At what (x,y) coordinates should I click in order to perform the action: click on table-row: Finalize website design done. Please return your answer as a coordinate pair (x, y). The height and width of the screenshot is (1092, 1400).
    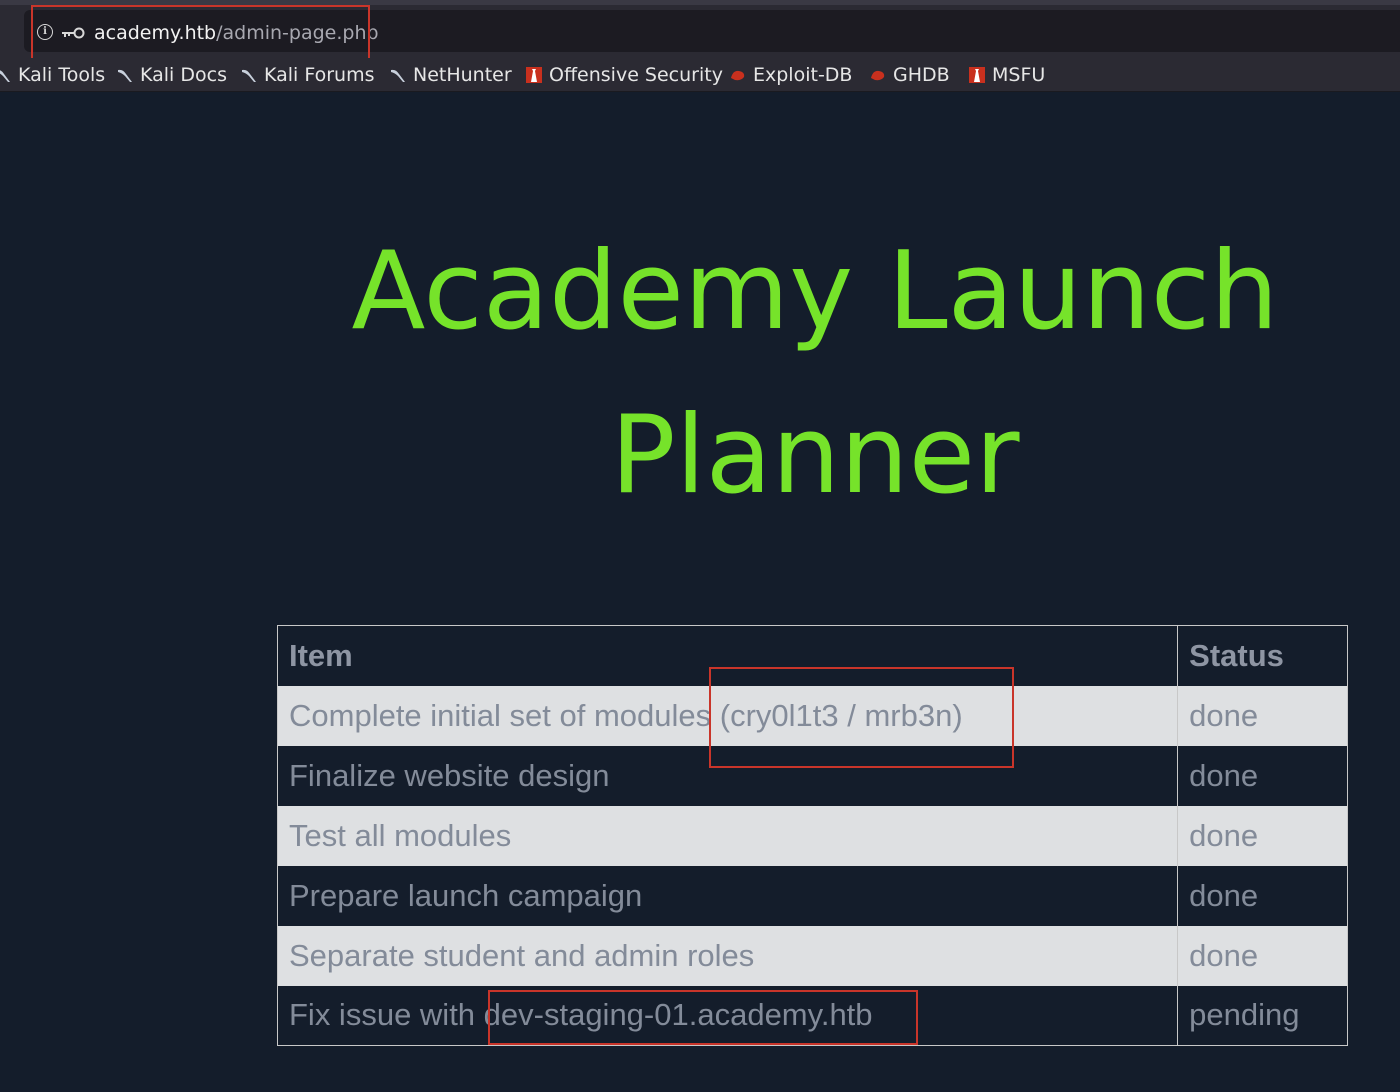
    Looking at the image, I should click on (812, 775).